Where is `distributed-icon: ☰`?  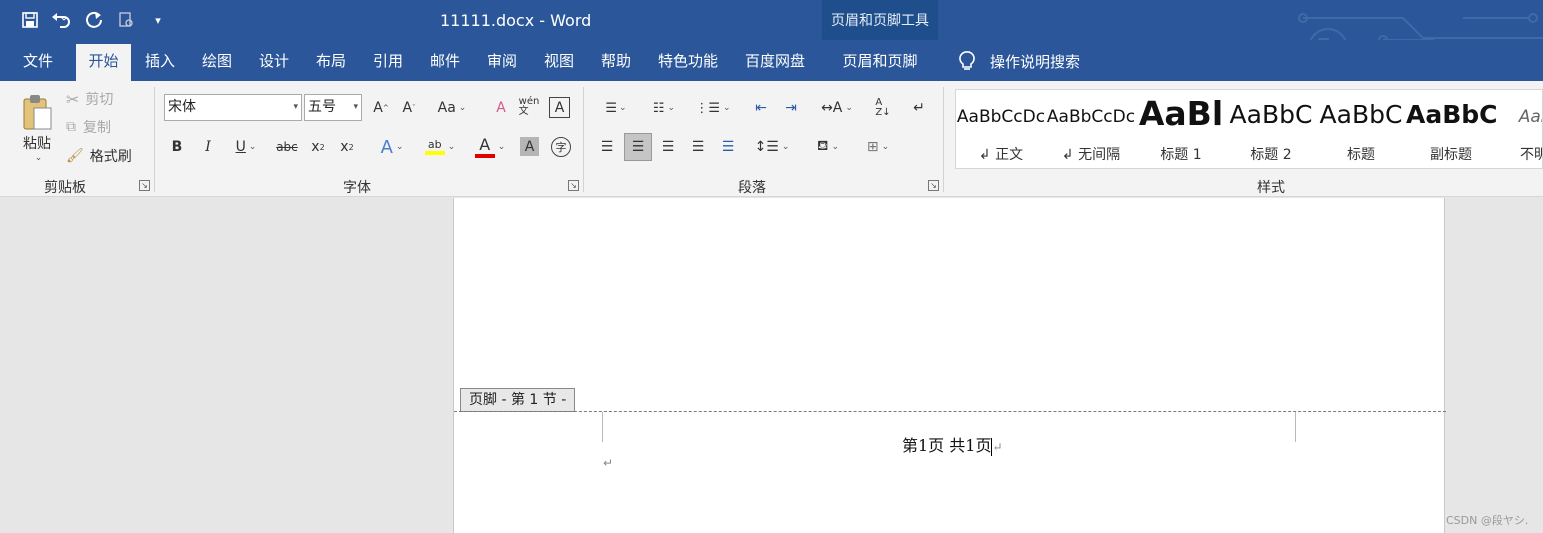
distributed-icon: ☰ is located at coordinates (728, 147).